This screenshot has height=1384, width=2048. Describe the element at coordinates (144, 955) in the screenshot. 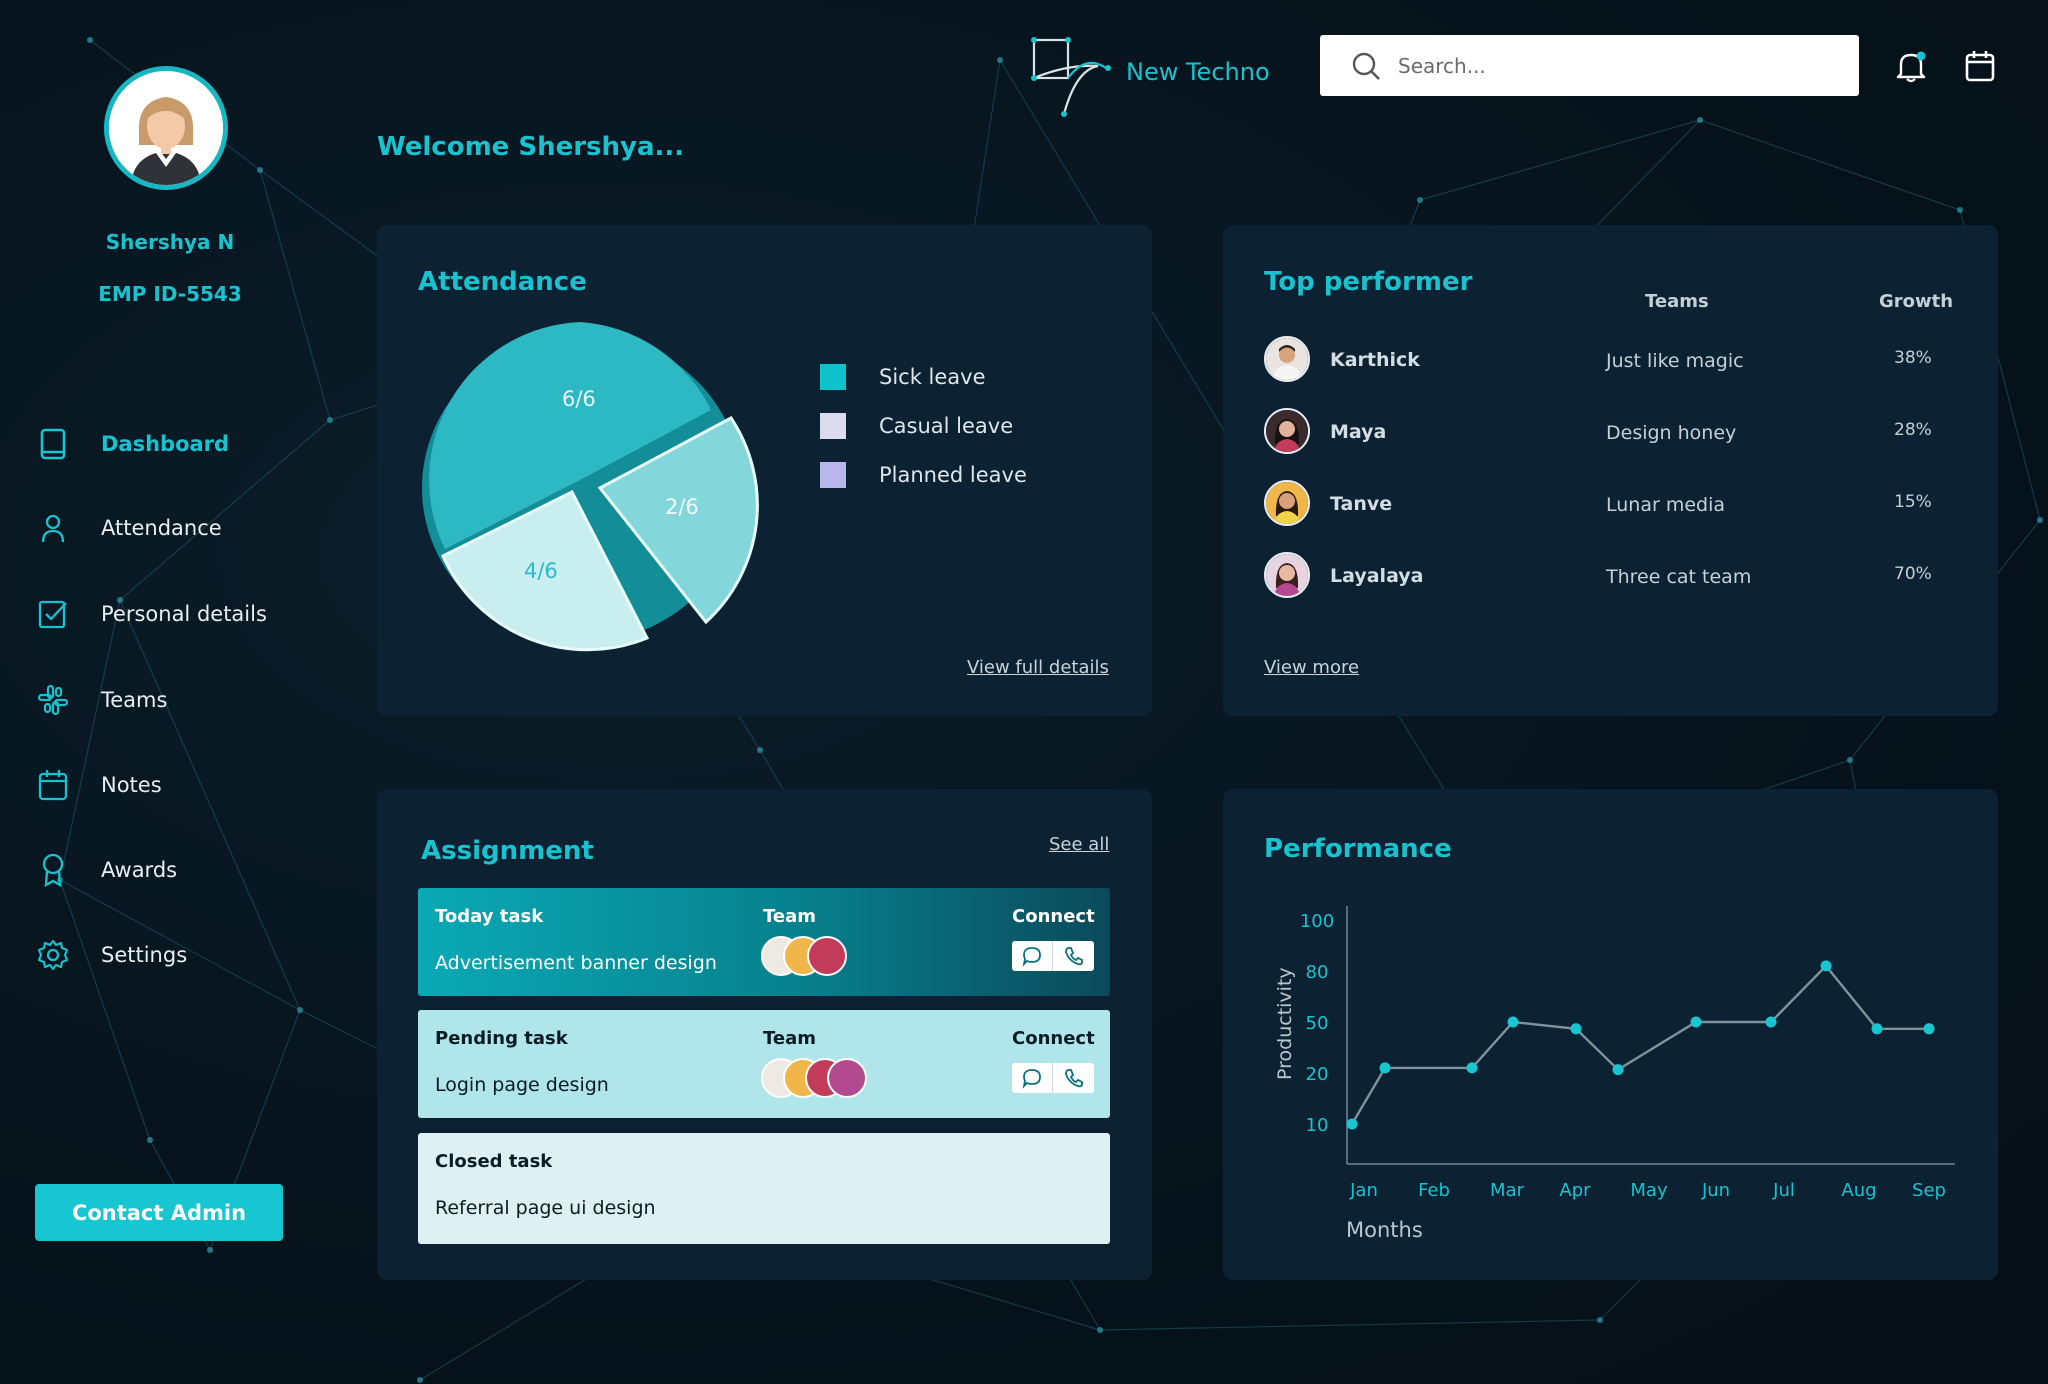

I see `sidebar-item-label: Settings` at that location.